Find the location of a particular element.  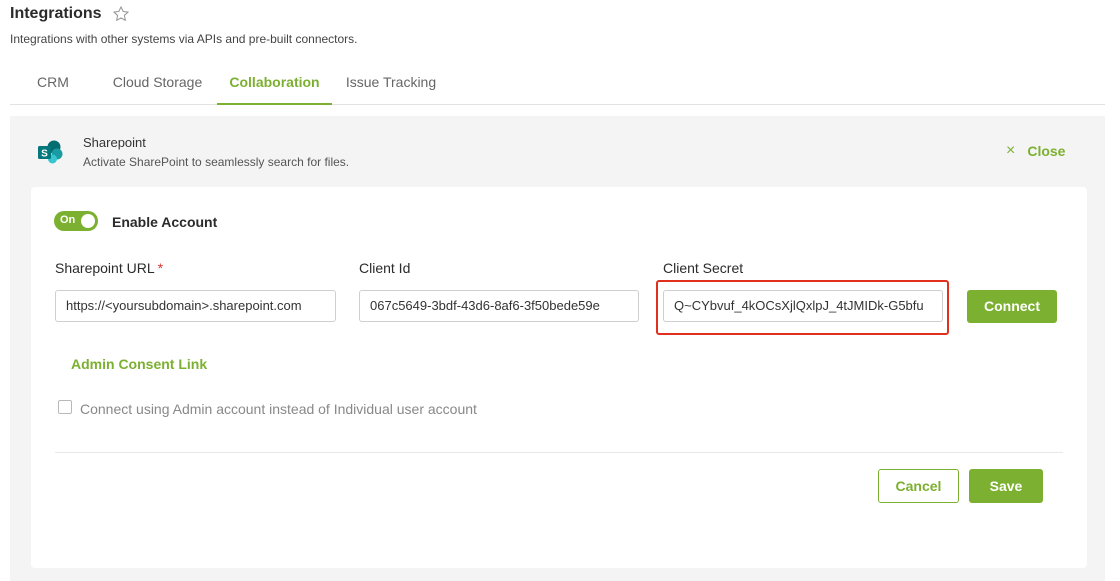

page-title: Integrations is located at coordinates (70, 14).